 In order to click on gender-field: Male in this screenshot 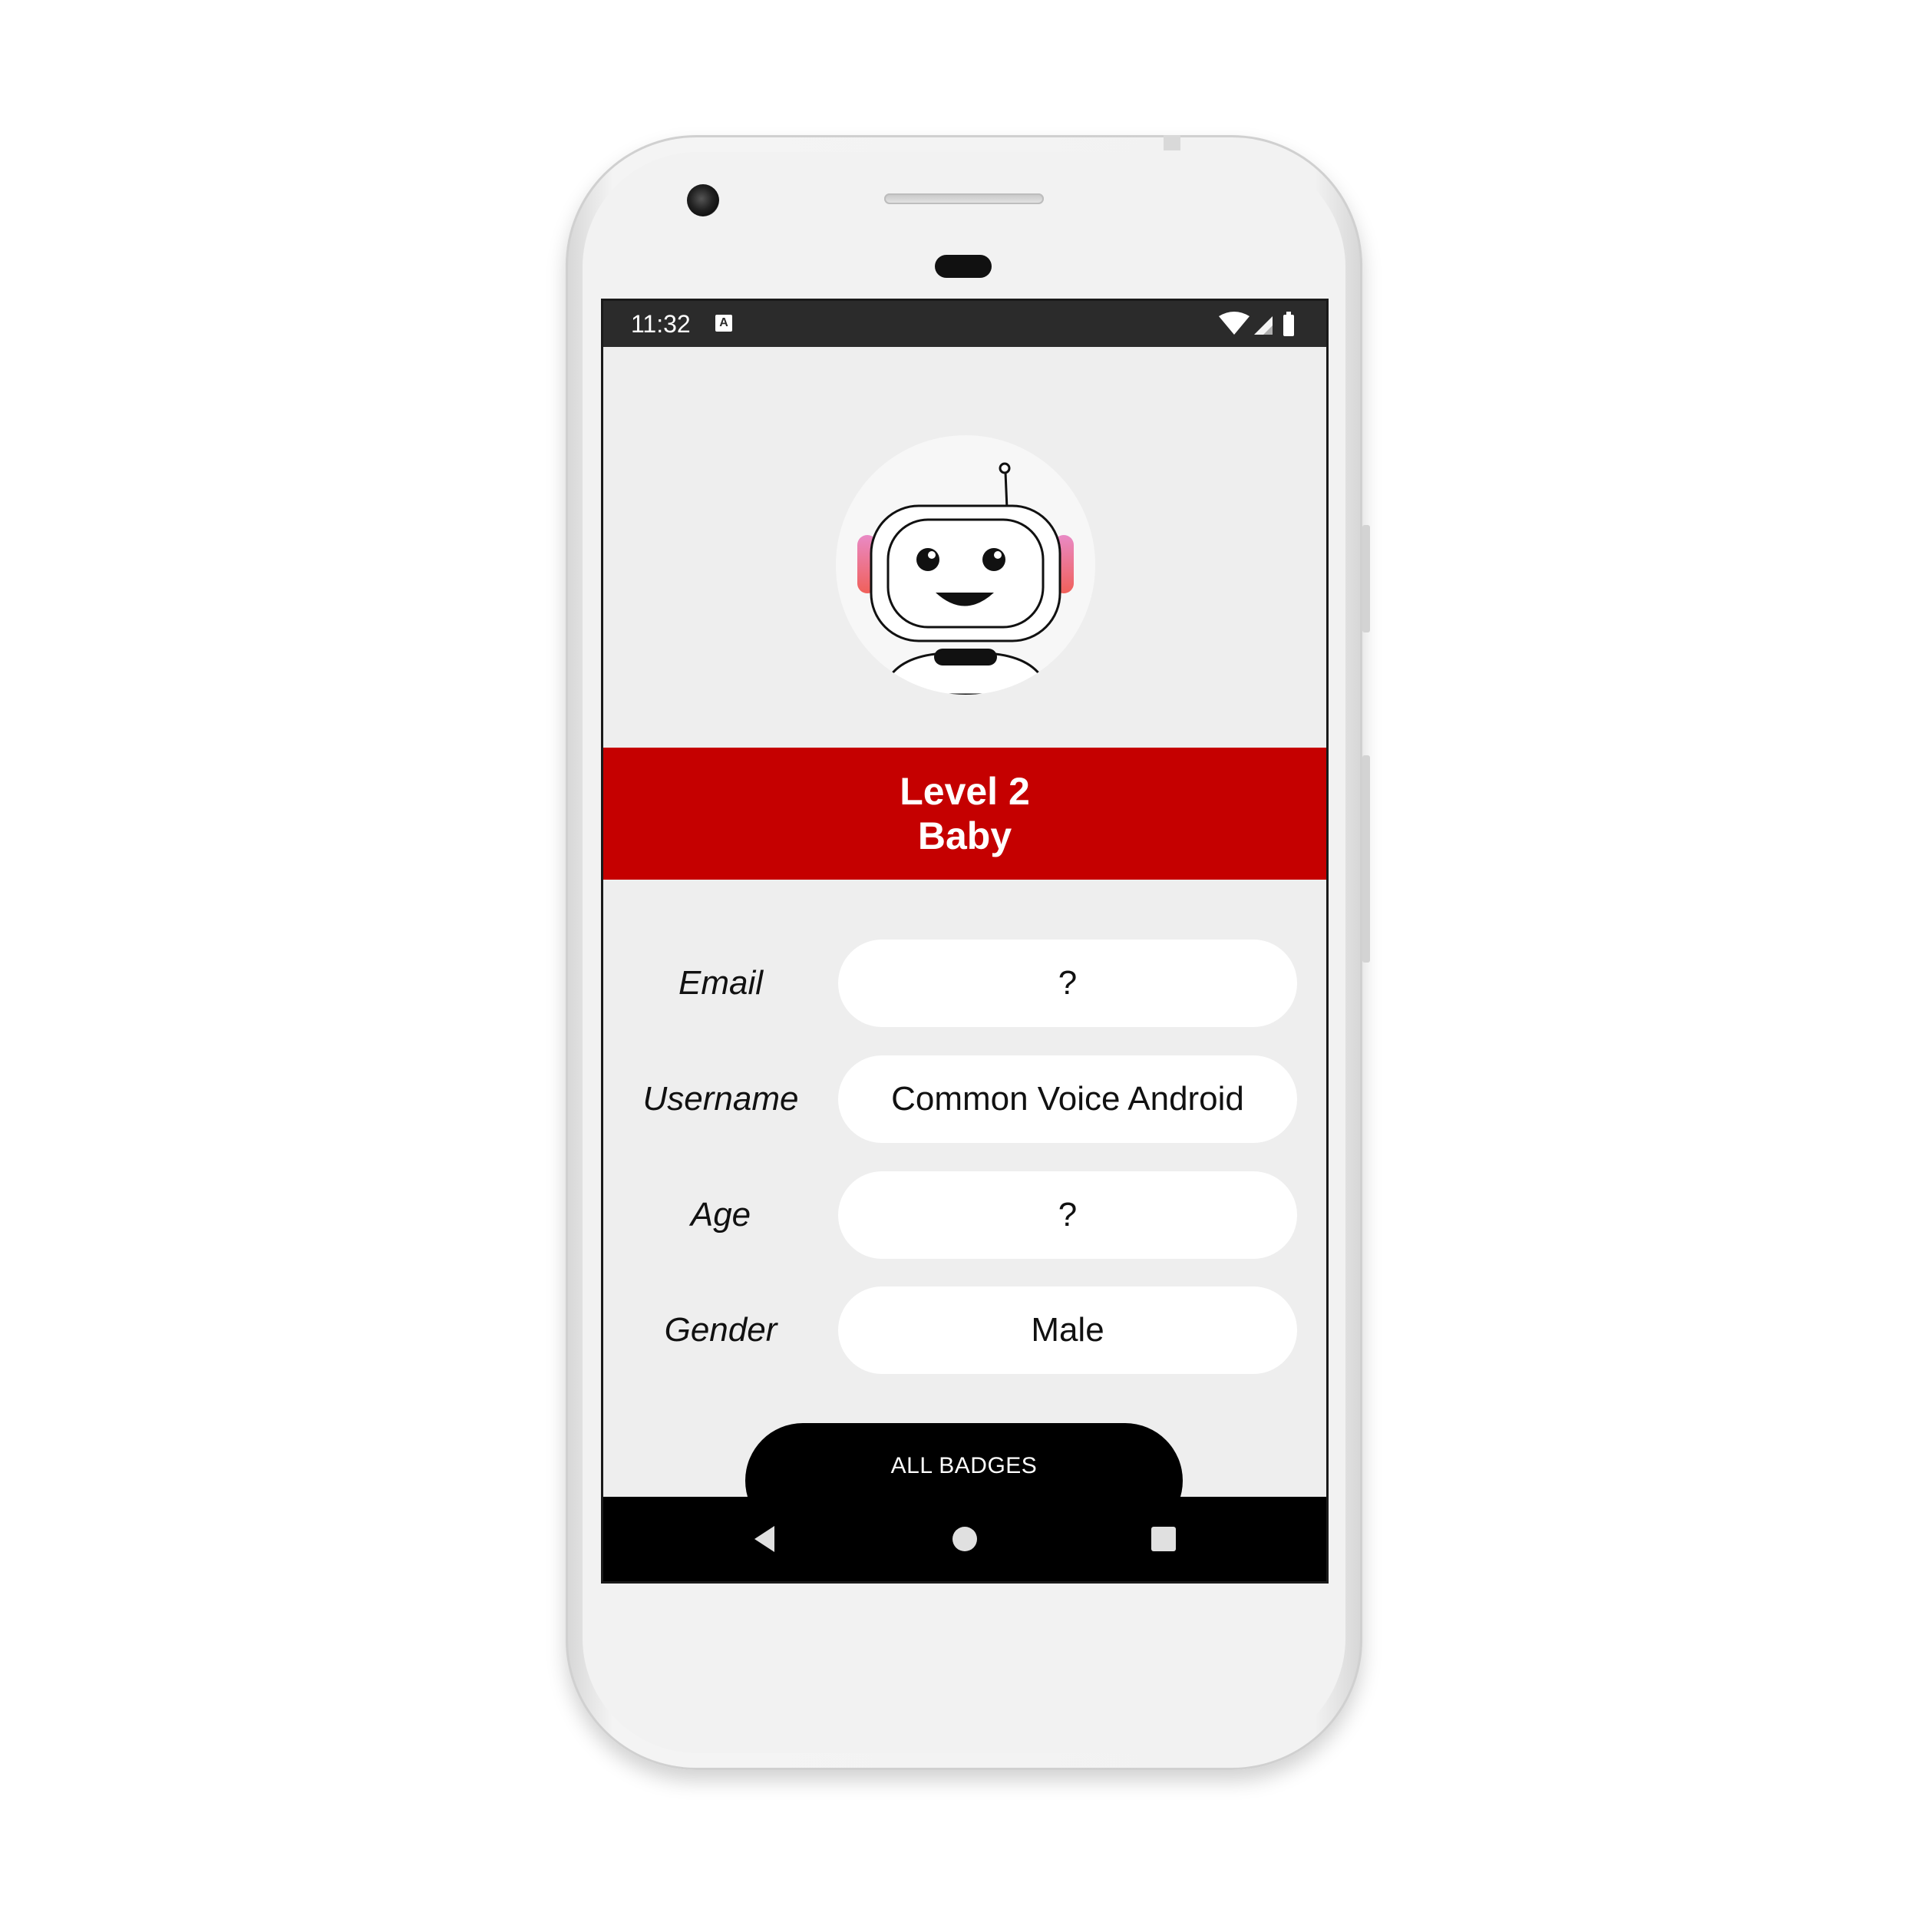, I will do `click(1068, 1330)`.